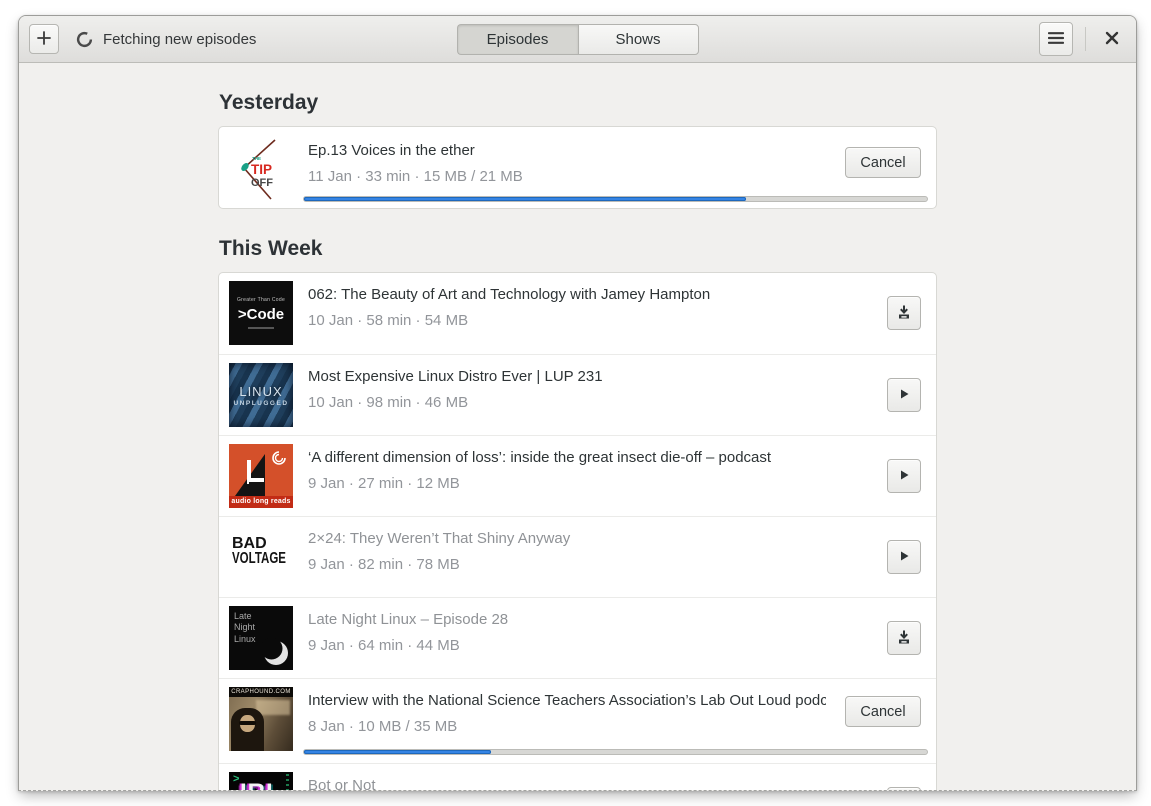 The height and width of the screenshot is (806, 1151). I want to click on episode-title: Bot or Not, so click(342, 783).